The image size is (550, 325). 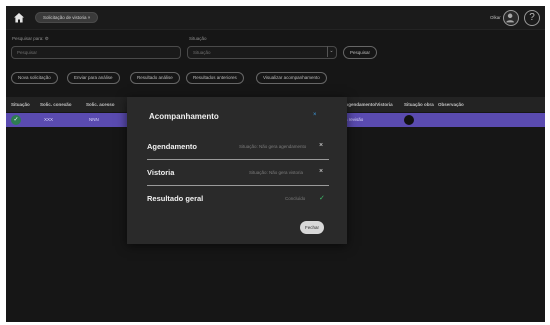 What do you see at coordinates (67, 17) in the screenshot?
I see `tab-solicitacao-vistoria: Solicitação de vistoria ×` at bounding box center [67, 17].